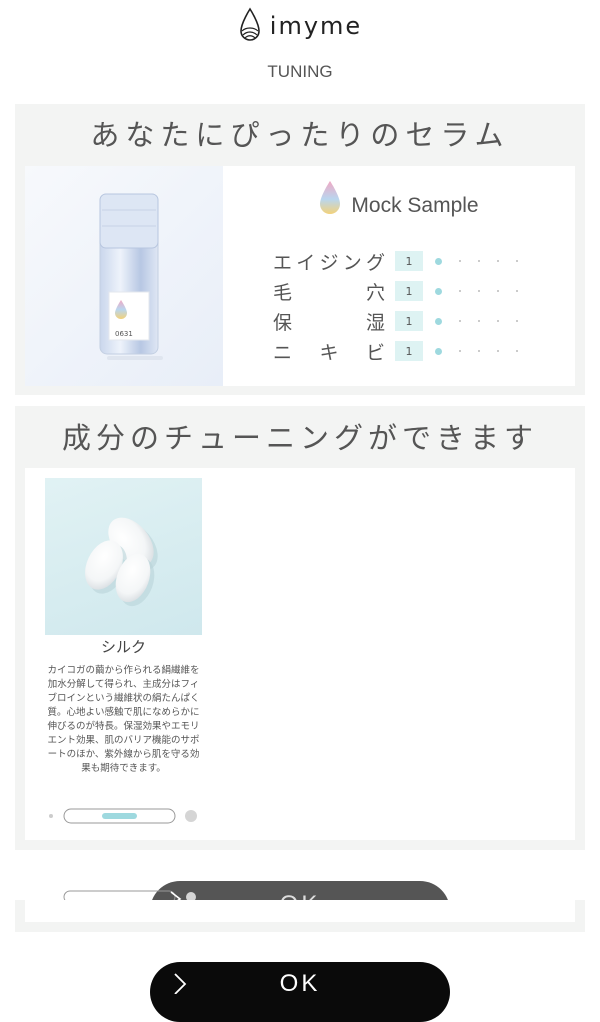 The width and height of the screenshot is (600, 1022). I want to click on arrow-right-icon, so click(180, 983).